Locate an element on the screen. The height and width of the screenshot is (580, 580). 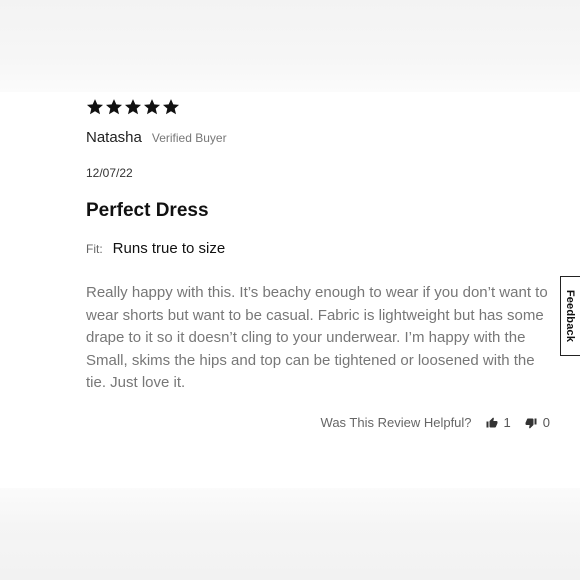
helpful-yes-button: 1 is located at coordinates (498, 422).